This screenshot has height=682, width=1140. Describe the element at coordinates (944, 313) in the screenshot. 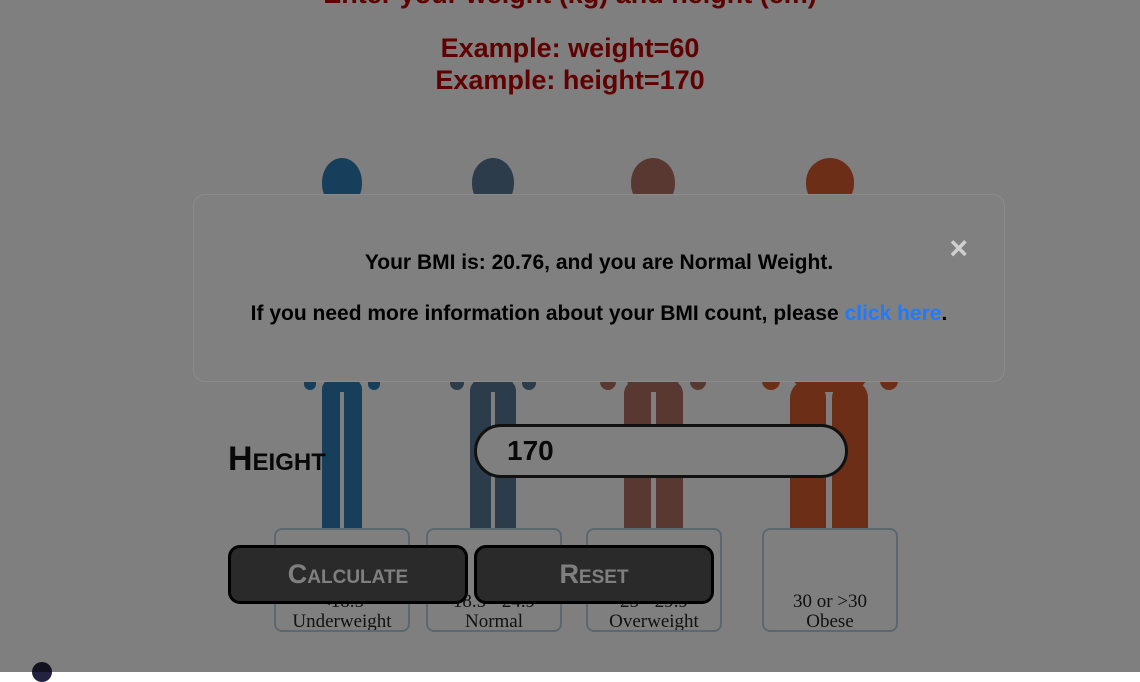

I see `more-info-suffix: .` at that location.